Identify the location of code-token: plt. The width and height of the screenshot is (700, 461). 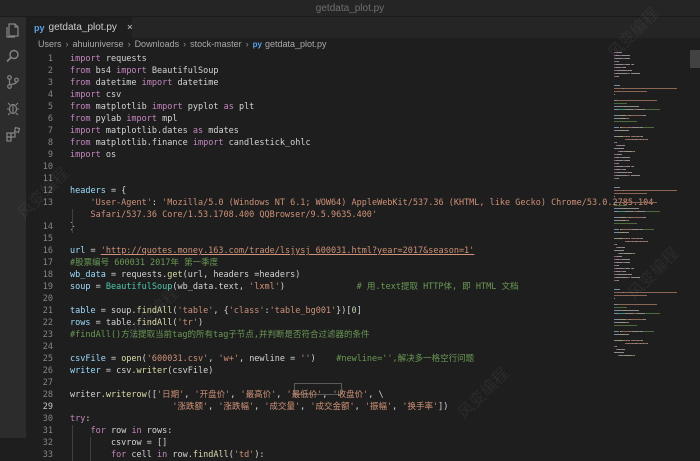
(244, 107).